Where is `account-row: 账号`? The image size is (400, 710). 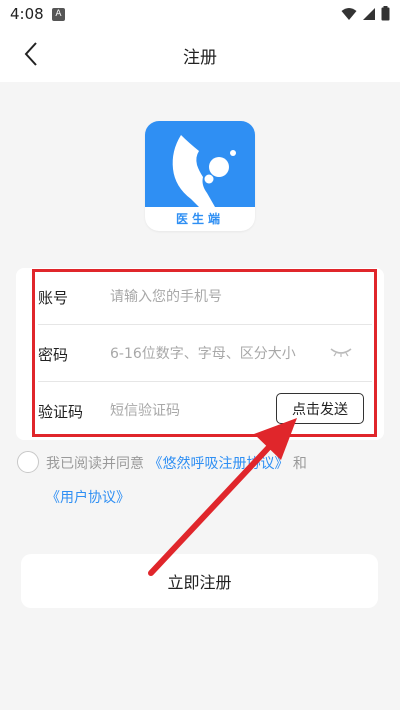 account-row: 账号 is located at coordinates (200, 296).